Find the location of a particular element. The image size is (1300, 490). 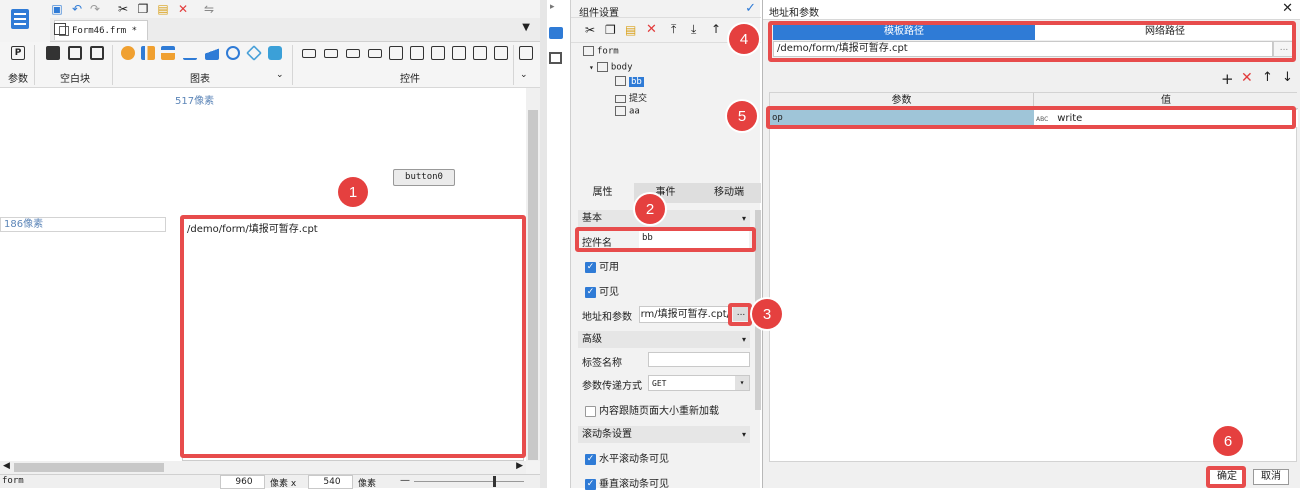

new-template-icon is located at coordinates (60, 29).